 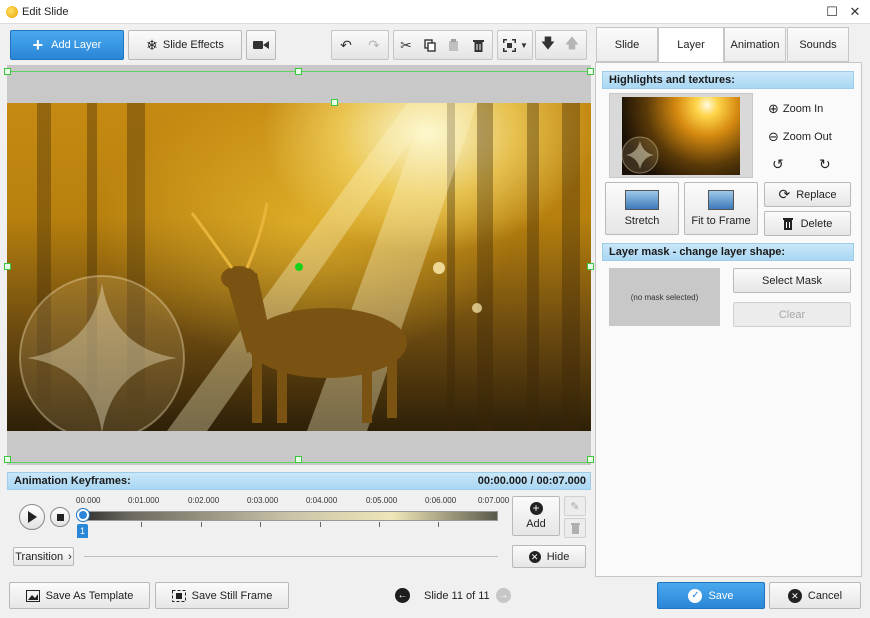 What do you see at coordinates (185, 45) in the screenshot?
I see `slide-effects-button: ❄ Slide Effects` at bounding box center [185, 45].